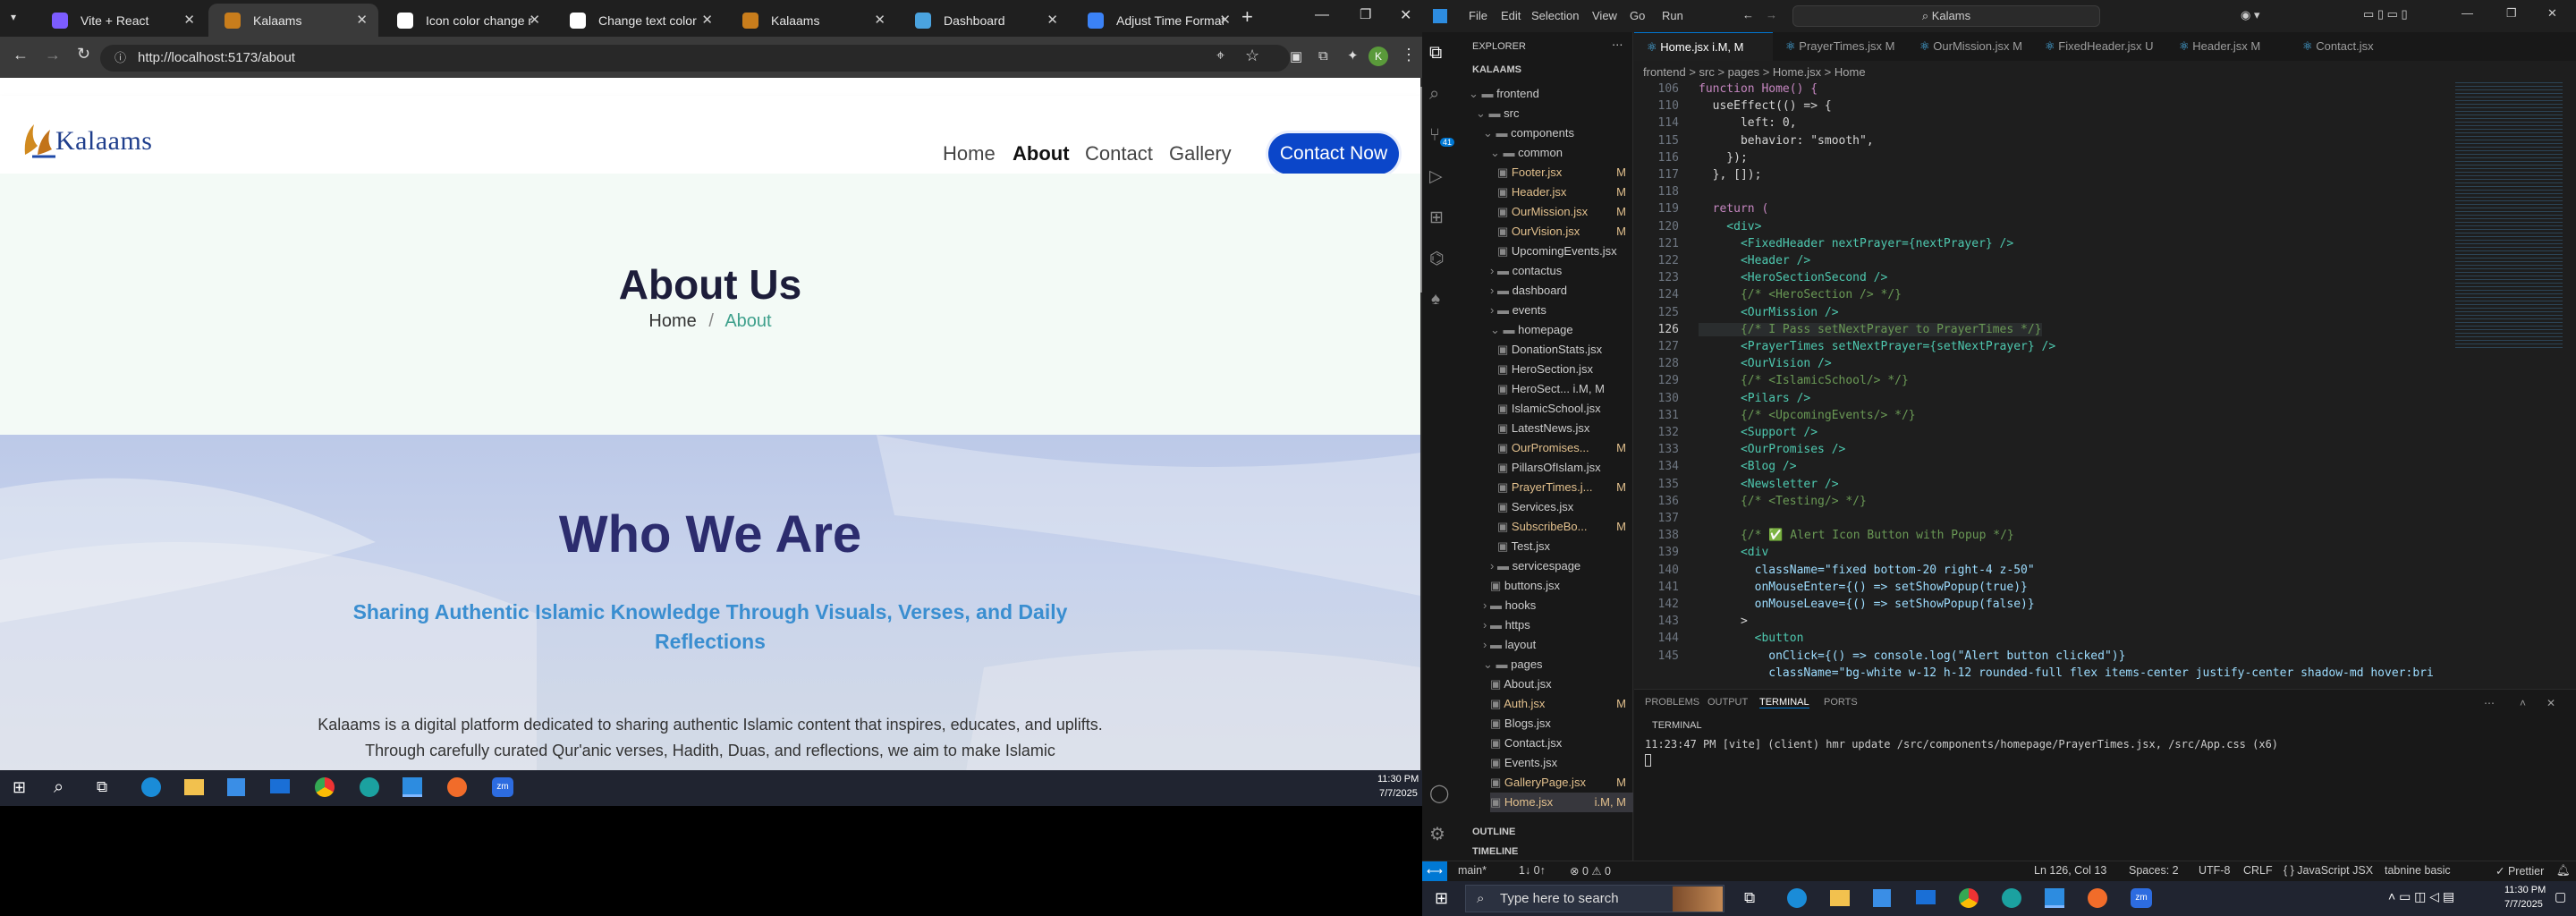 The height and width of the screenshot is (916, 2576). What do you see at coordinates (1551, 94) in the screenshot?
I see `explorer-folder: ⌄ ▬ frontend` at bounding box center [1551, 94].